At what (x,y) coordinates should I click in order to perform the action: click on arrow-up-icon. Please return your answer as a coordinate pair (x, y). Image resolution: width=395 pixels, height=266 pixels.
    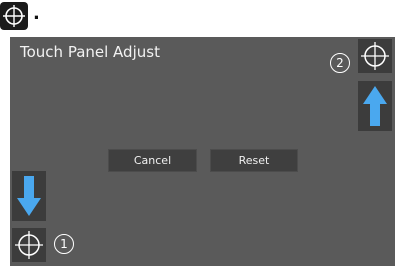
    Looking at the image, I should click on (375, 106).